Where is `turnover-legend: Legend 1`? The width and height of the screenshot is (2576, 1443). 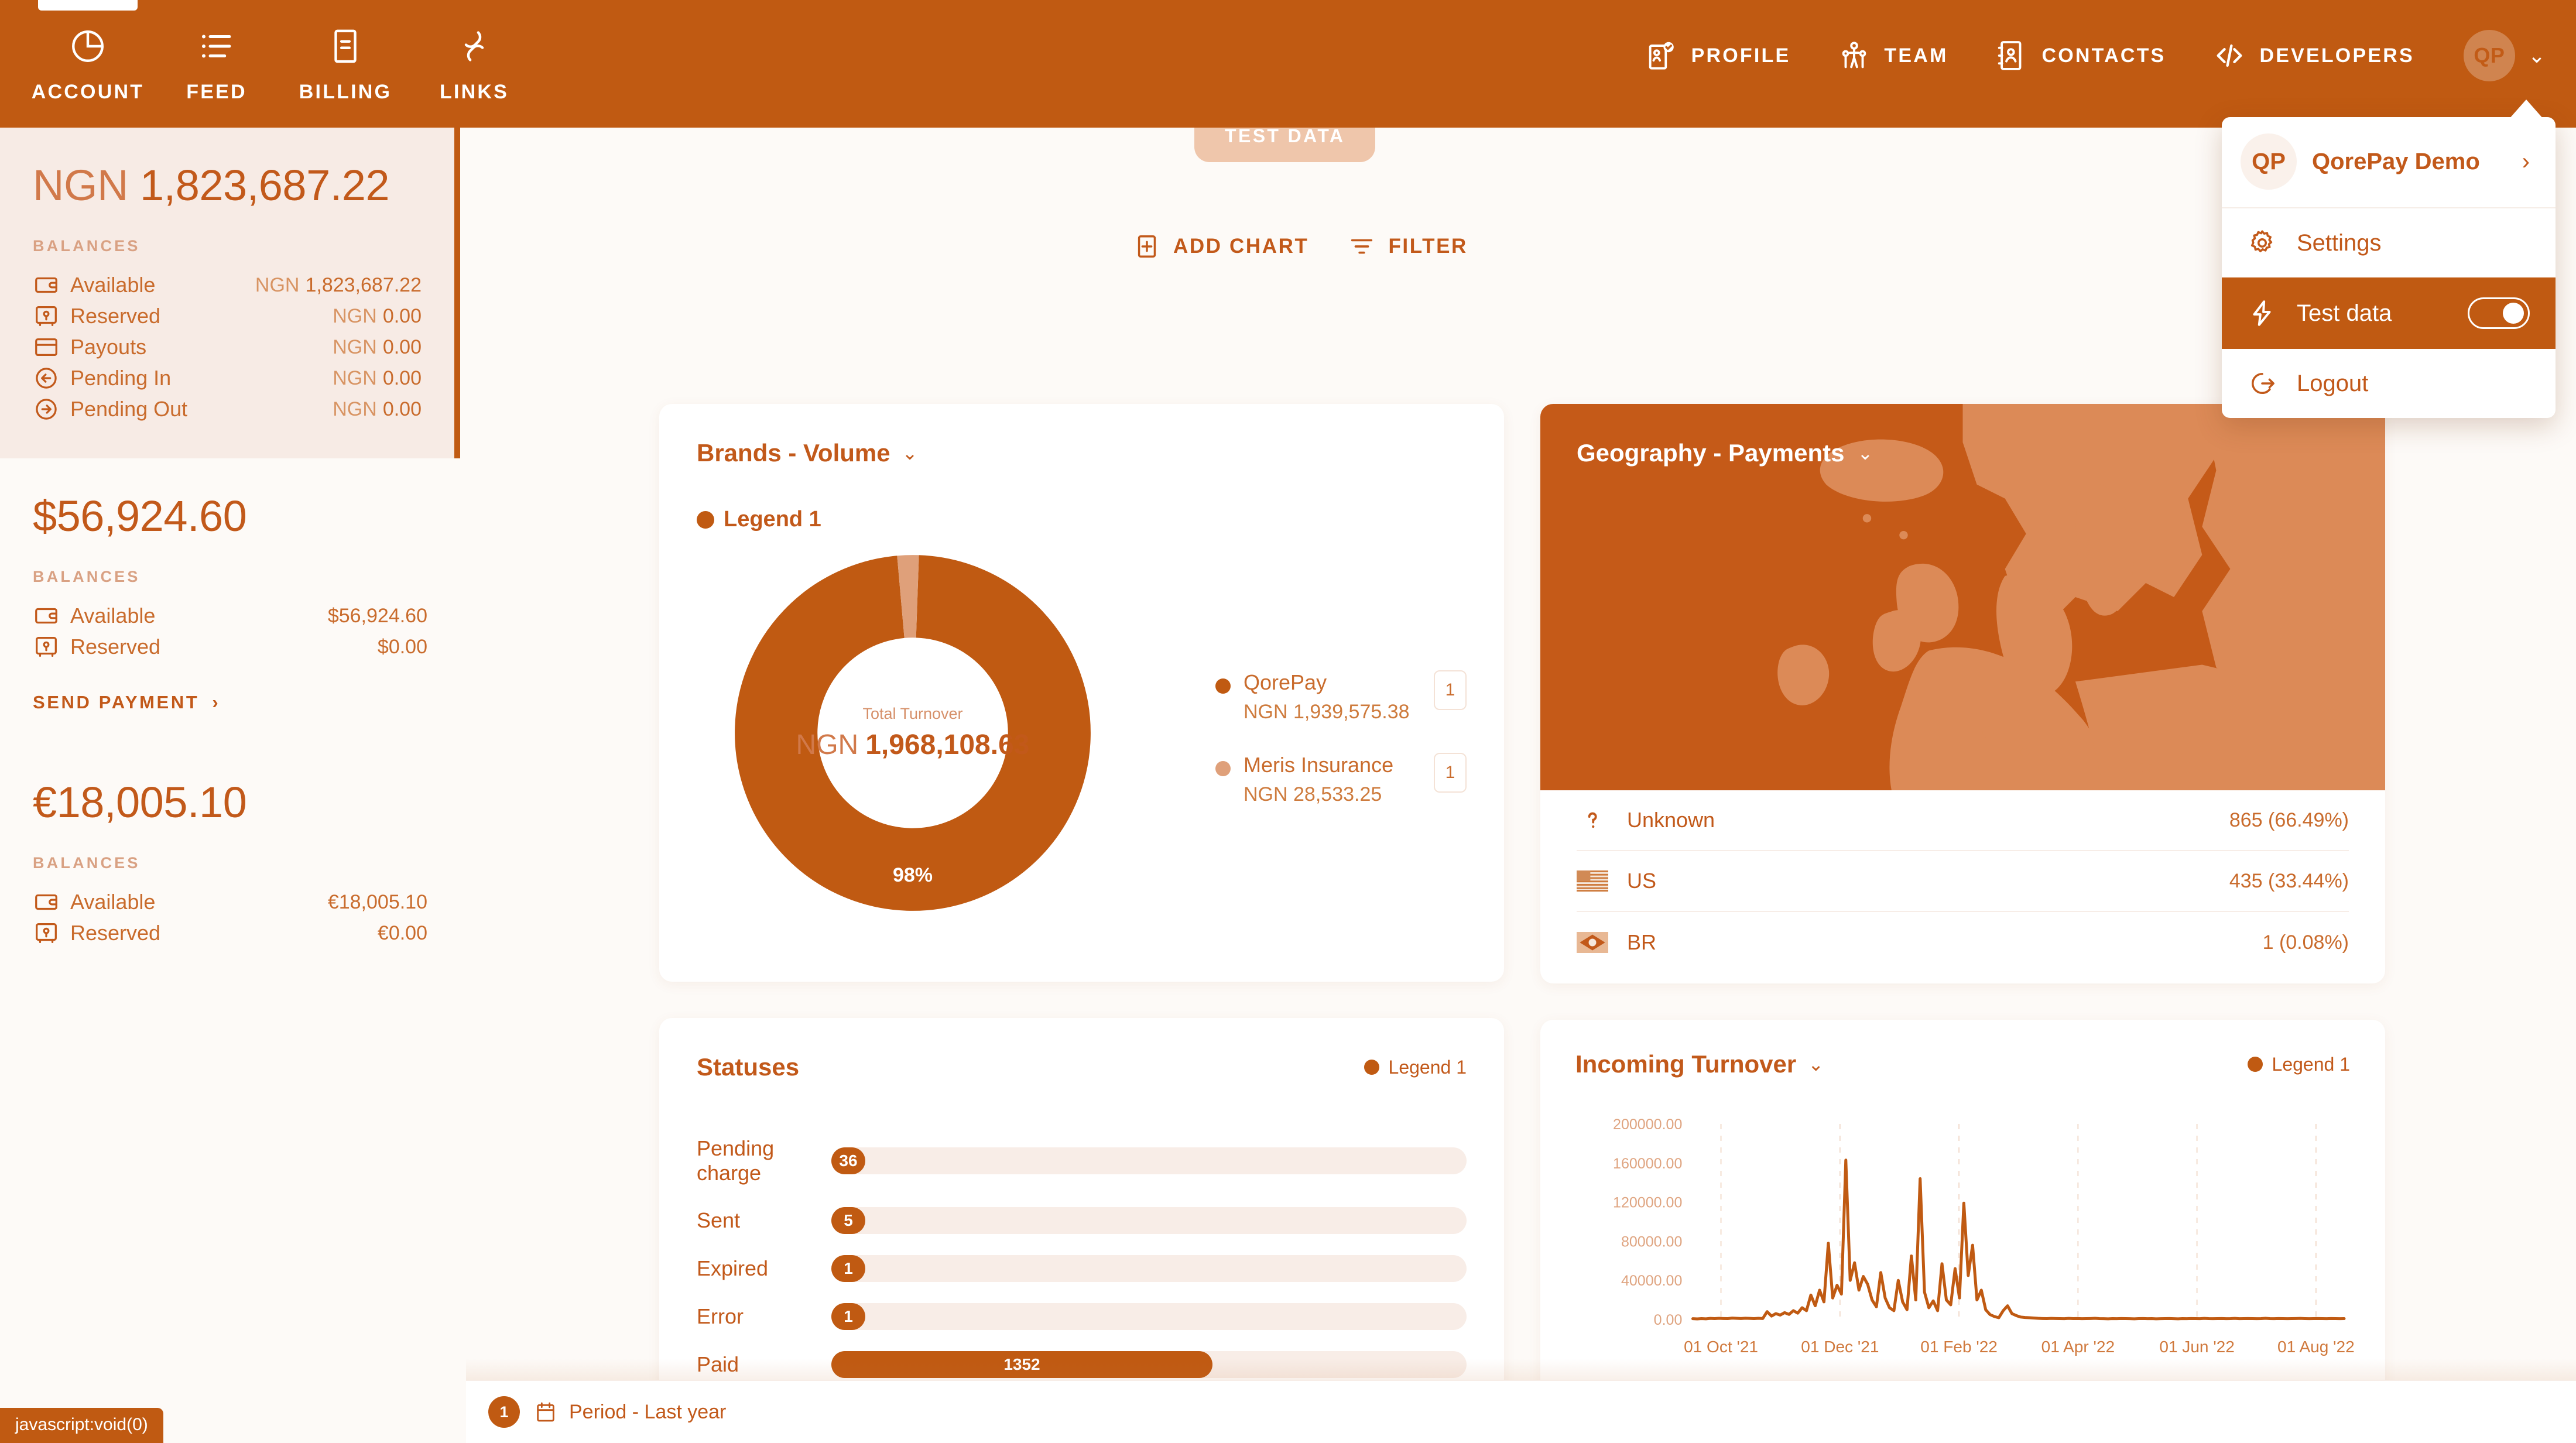 turnover-legend: Legend 1 is located at coordinates (2298, 1065).